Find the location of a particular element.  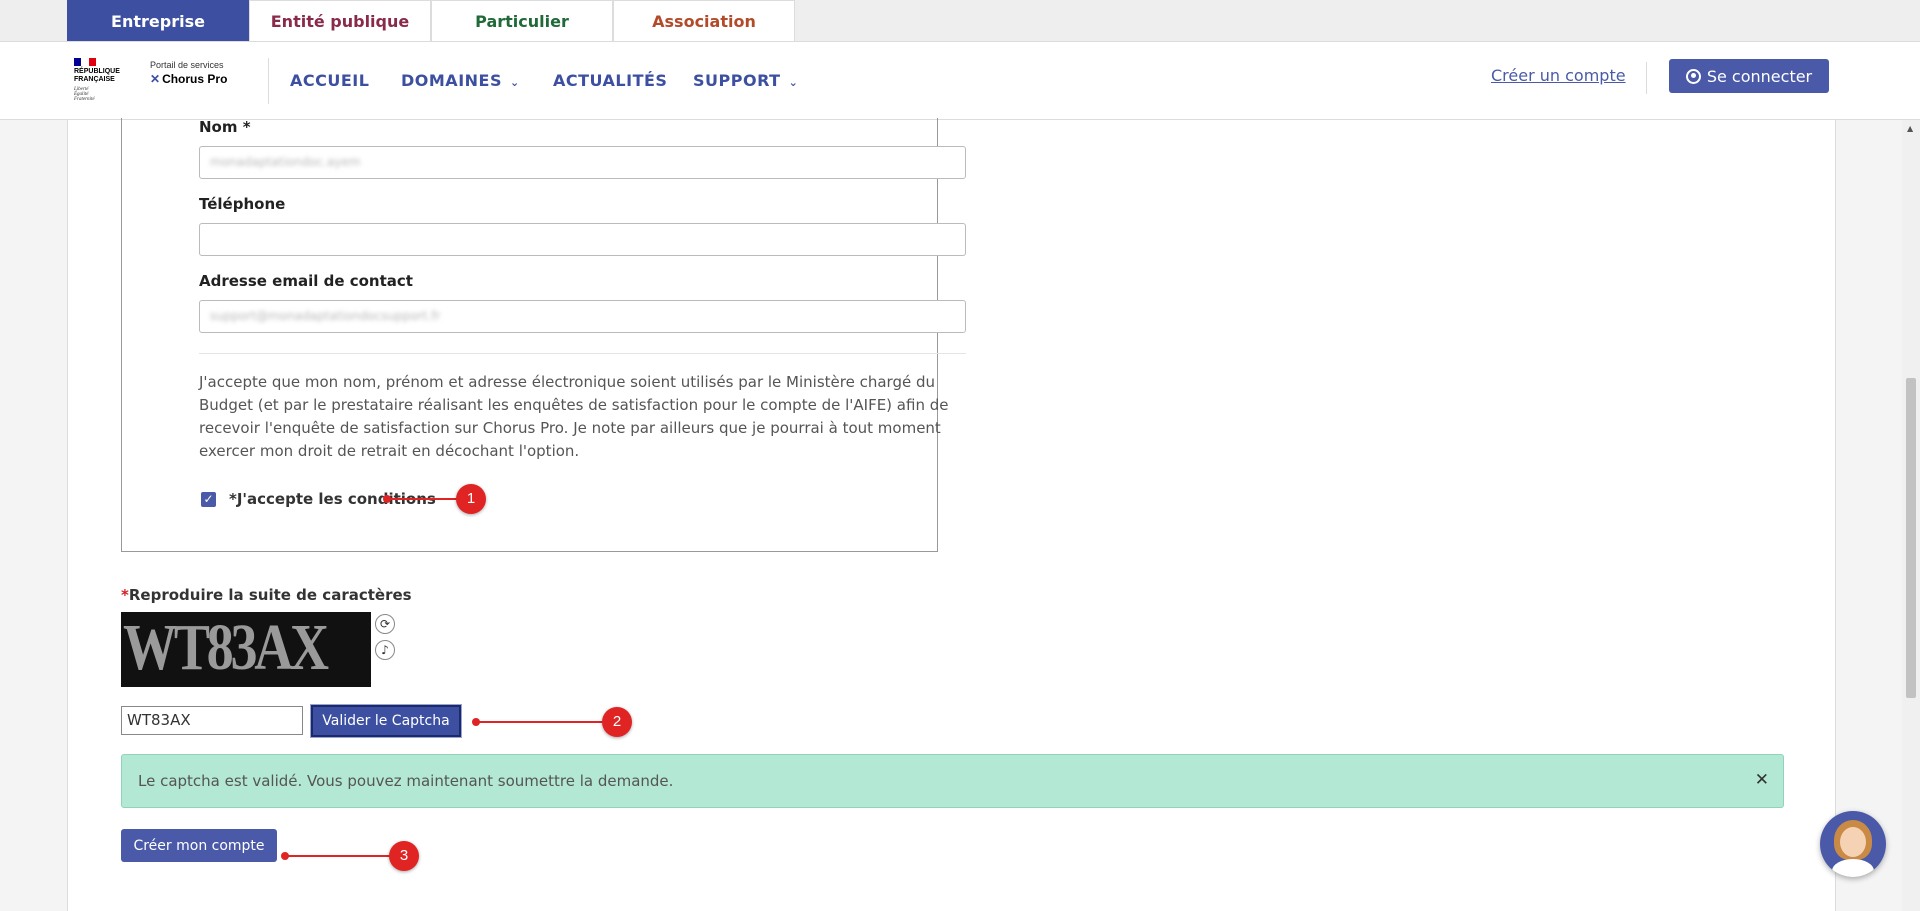

portal-name: ✕ Chorus Pro is located at coordinates (188, 79).